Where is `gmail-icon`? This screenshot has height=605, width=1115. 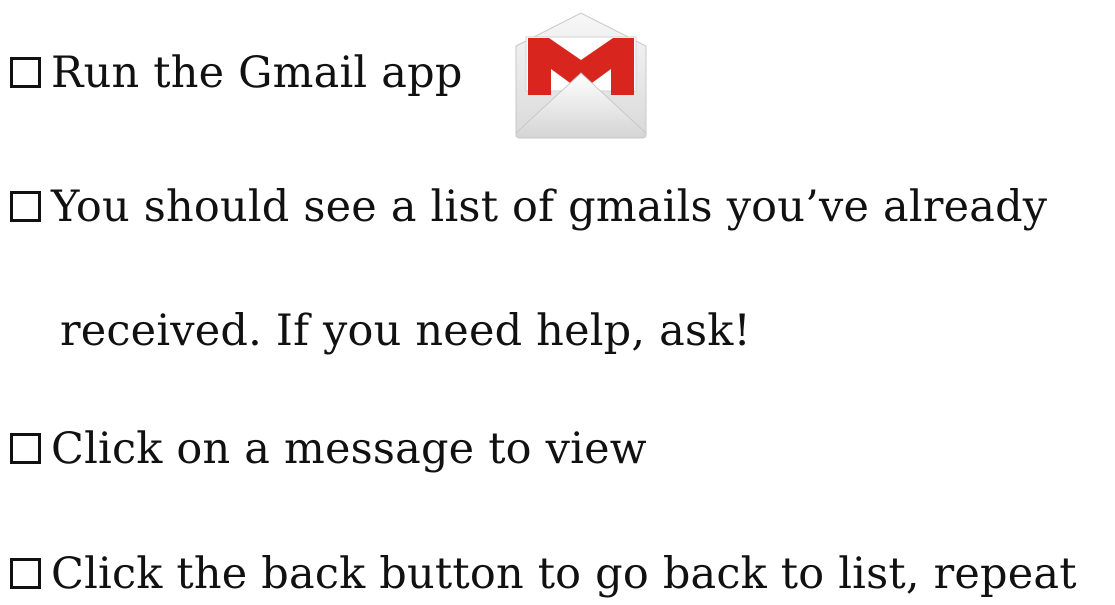 gmail-icon is located at coordinates (581, 75).